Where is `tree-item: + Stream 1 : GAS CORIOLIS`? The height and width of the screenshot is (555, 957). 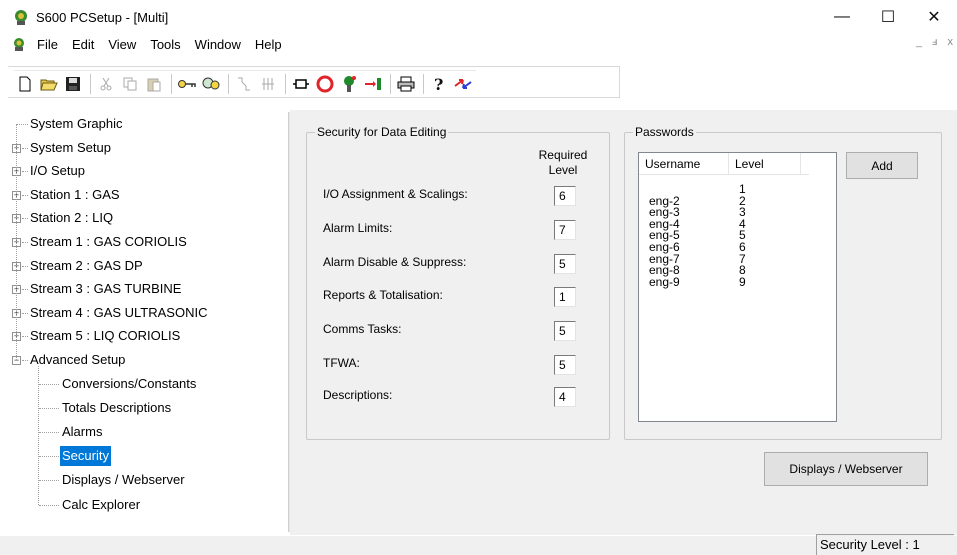 tree-item: + Stream 1 : GAS CORIOLIS is located at coordinates (147, 242).